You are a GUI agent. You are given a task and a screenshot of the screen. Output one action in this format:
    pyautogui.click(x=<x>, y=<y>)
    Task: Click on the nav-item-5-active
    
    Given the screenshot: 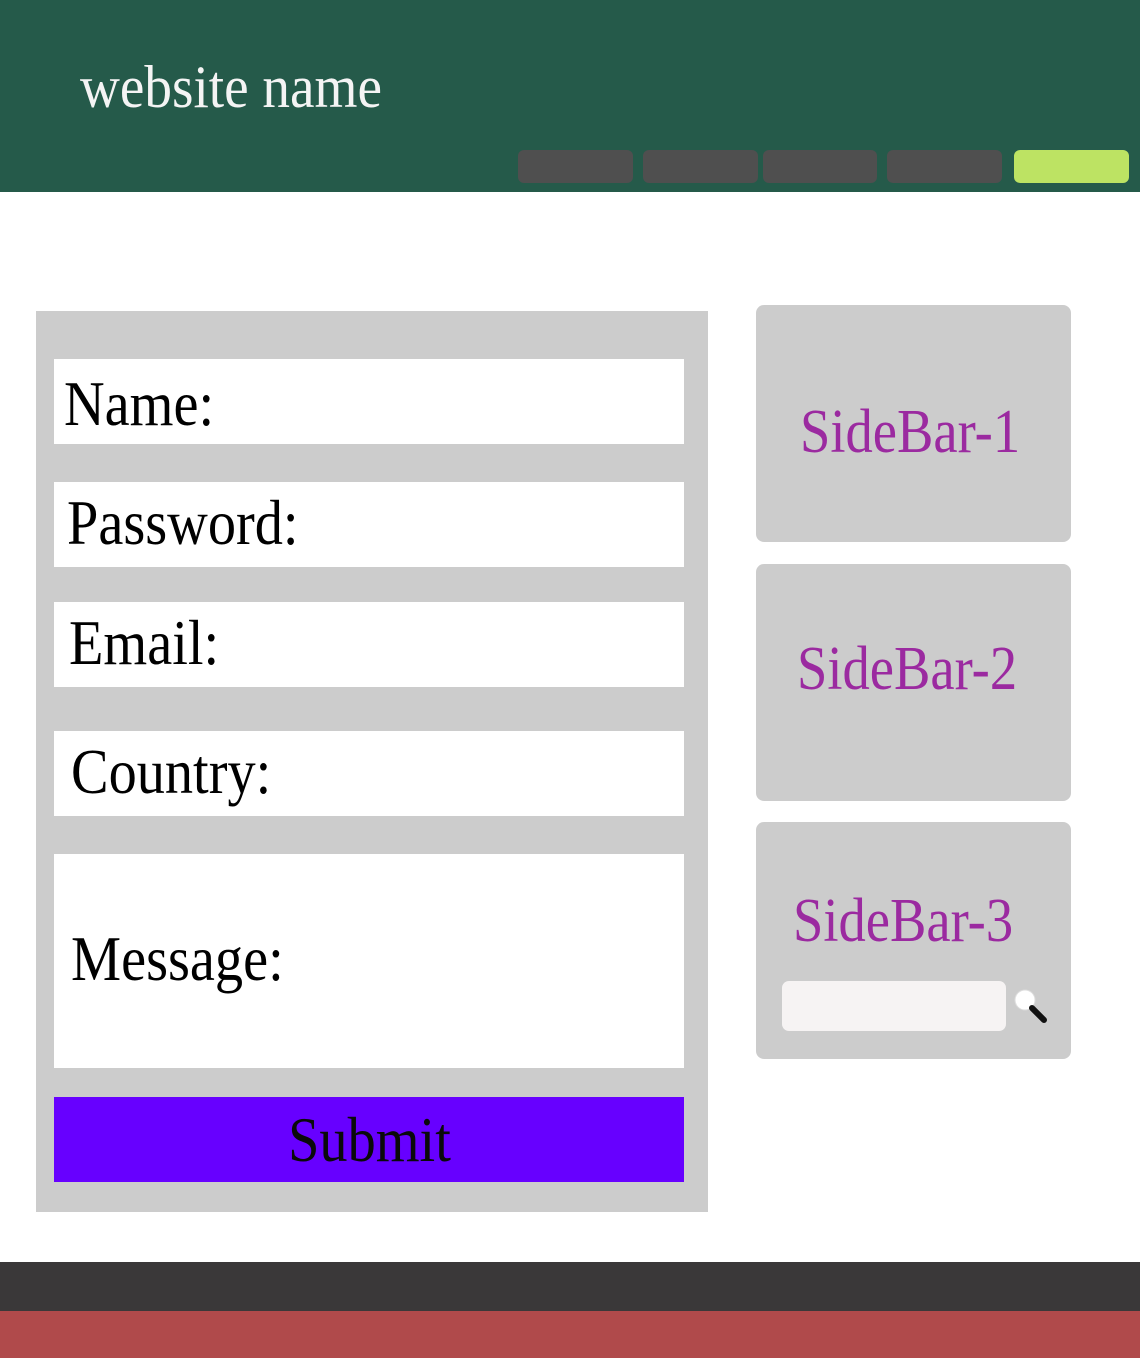 What is the action you would take?
    pyautogui.click(x=1071, y=166)
    